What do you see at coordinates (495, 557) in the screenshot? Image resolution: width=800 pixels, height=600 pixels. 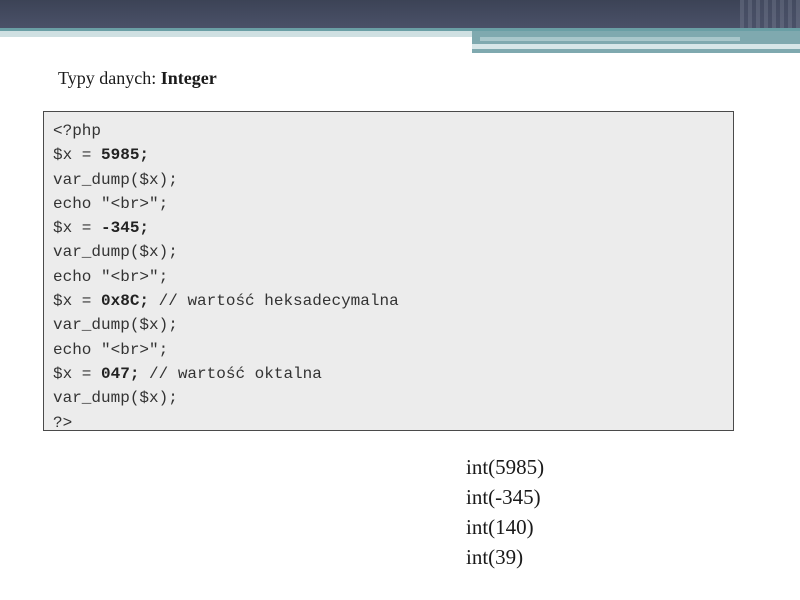 I see `output-line: int(39)` at bounding box center [495, 557].